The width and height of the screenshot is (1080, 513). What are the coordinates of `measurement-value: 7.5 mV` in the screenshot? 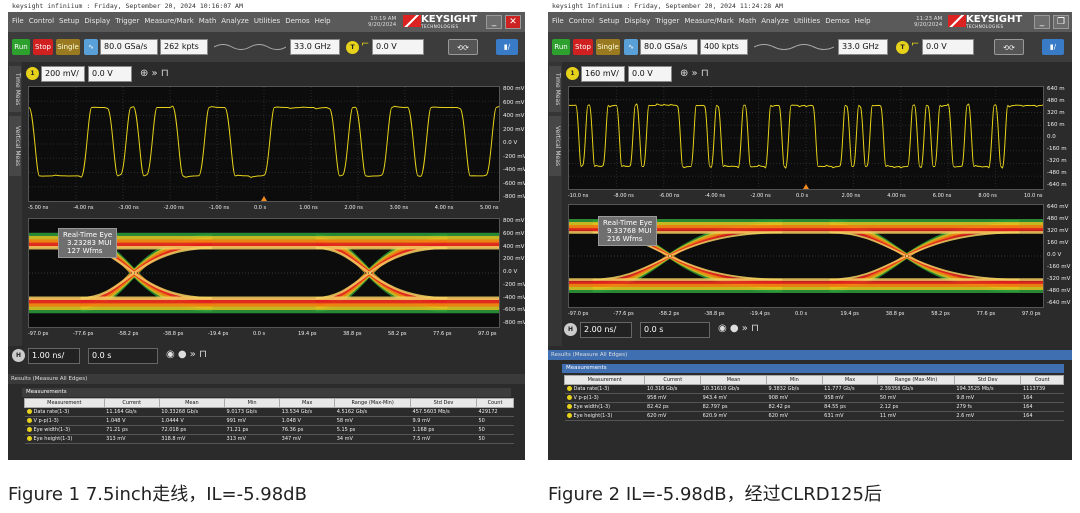 It's located at (443, 439).